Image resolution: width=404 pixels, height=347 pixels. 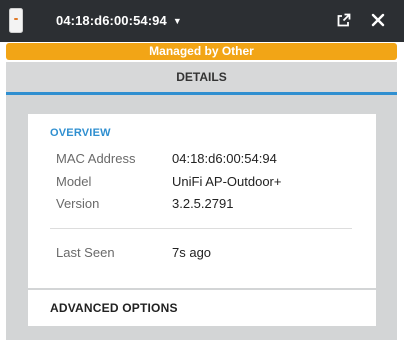 I want to click on device-name-dropdown: 04:18:d6:00:54:94 ▼, so click(x=119, y=20).